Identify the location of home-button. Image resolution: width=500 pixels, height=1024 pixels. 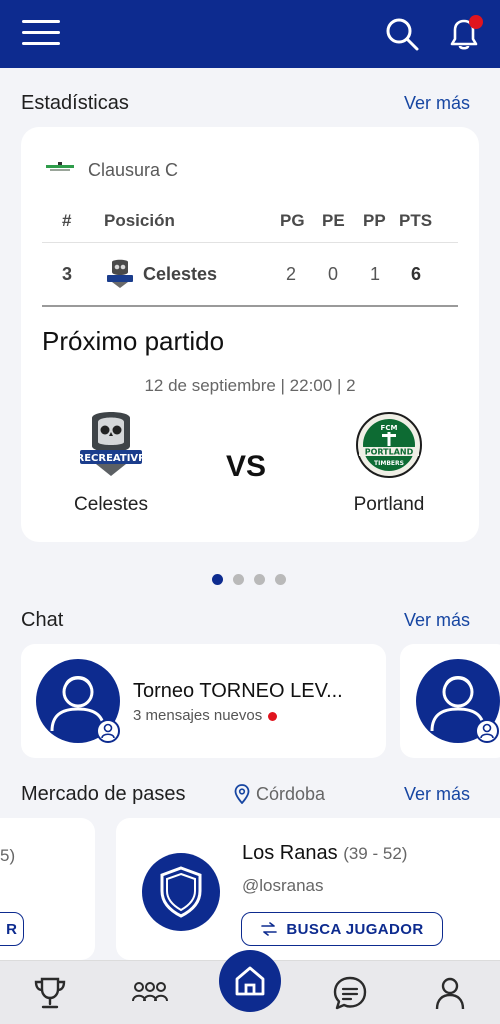
(250, 981).